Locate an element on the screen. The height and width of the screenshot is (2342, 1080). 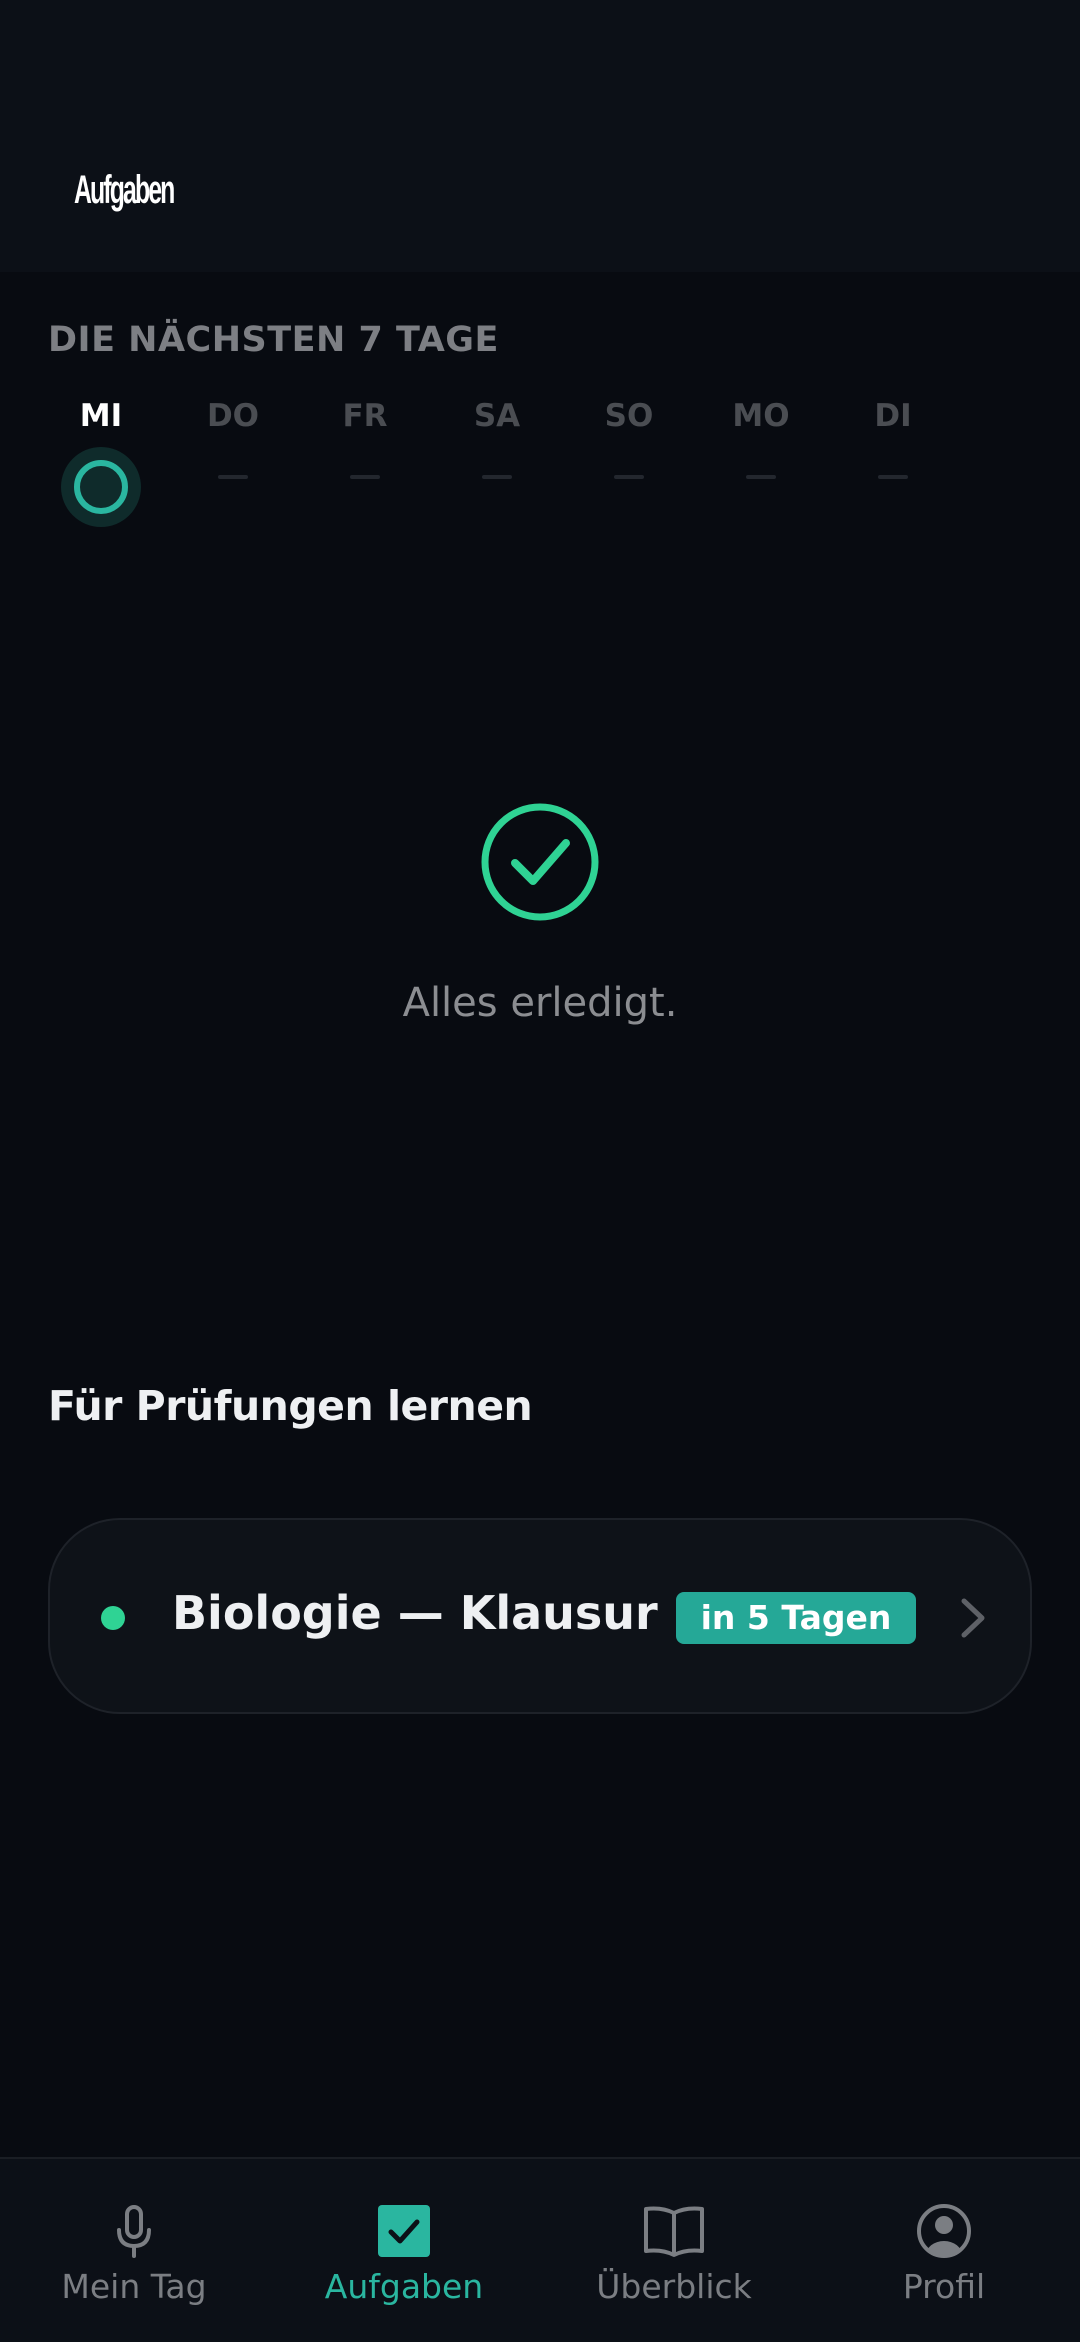
week-strip: MI DO FR SA SO MO DI is located at coordinates (540, 465).